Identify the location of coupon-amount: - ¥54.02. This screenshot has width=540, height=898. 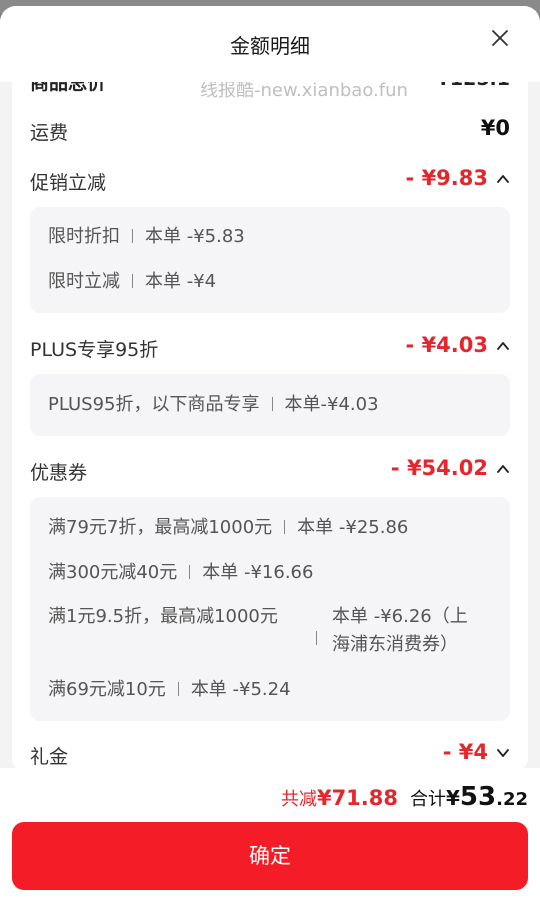
(439, 468).